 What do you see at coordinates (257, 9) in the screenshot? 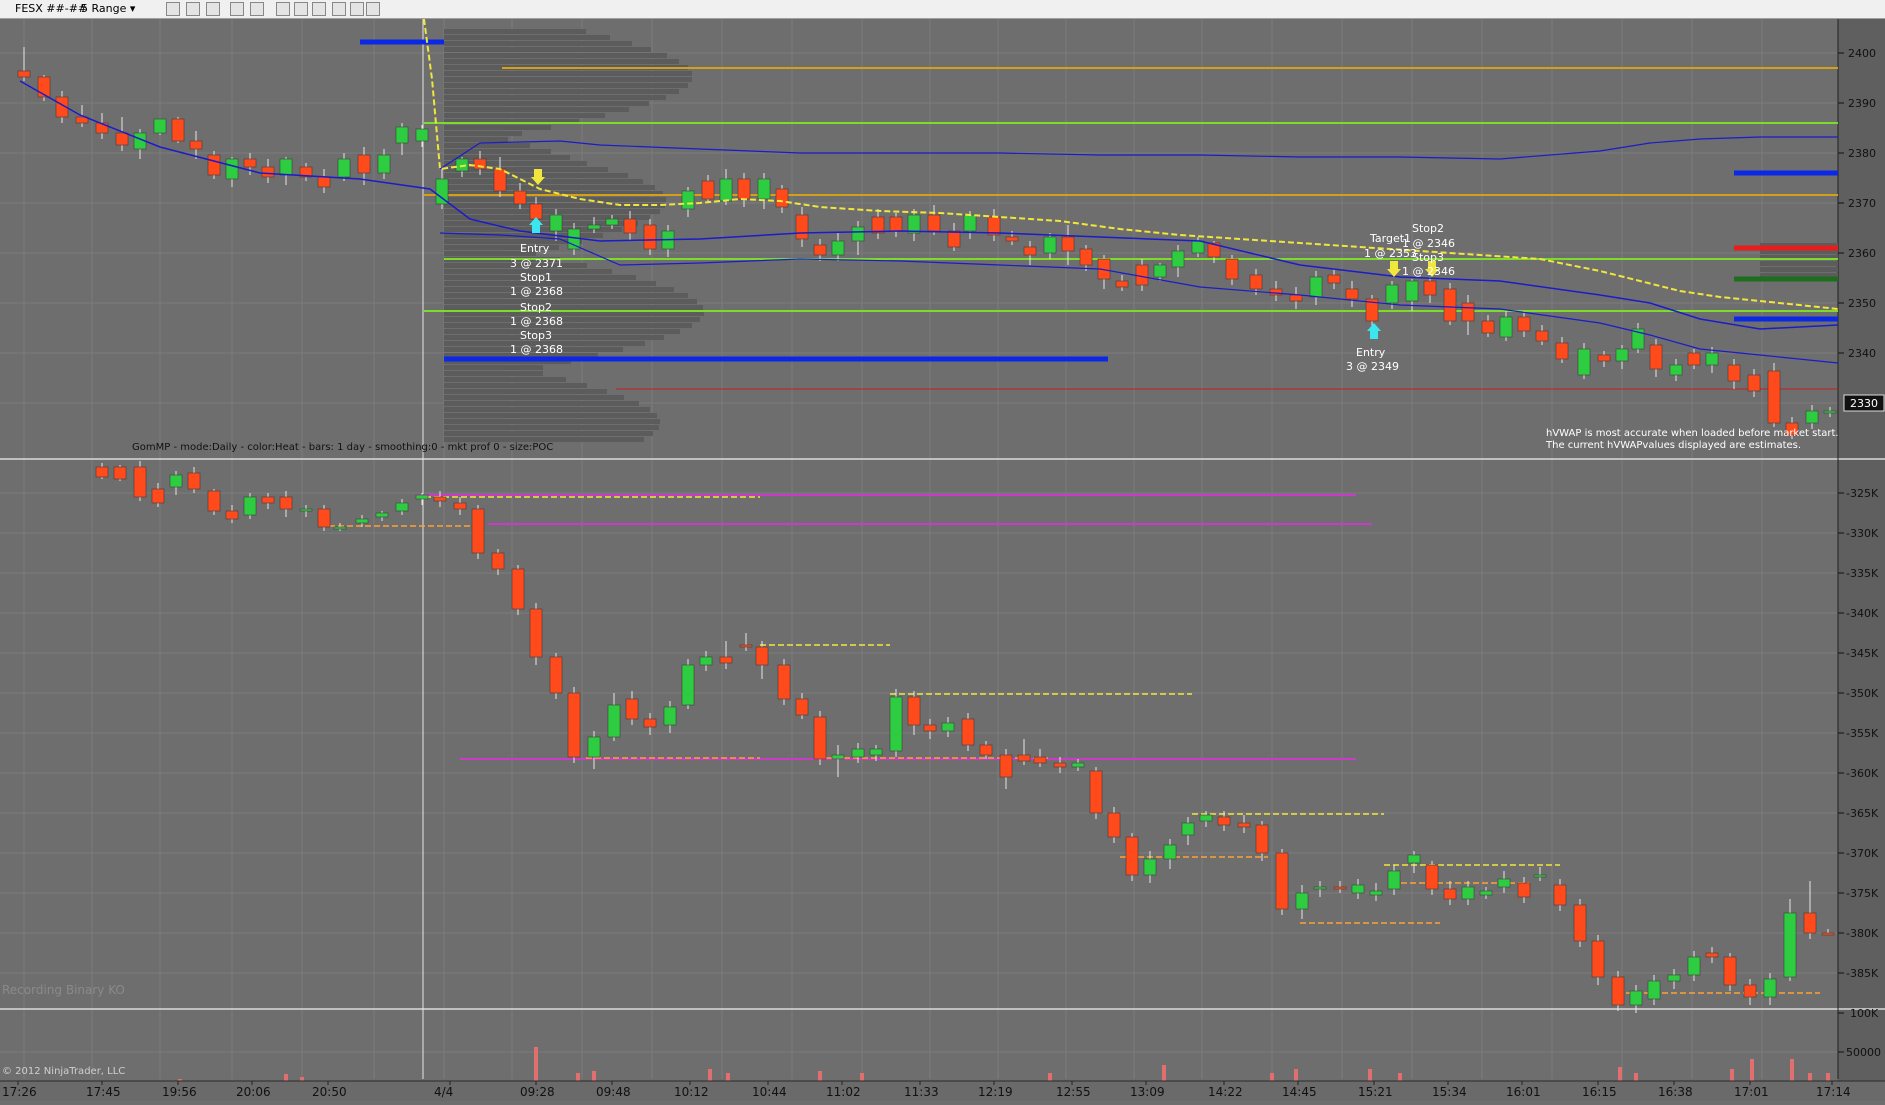
I see `crosshair-icon` at bounding box center [257, 9].